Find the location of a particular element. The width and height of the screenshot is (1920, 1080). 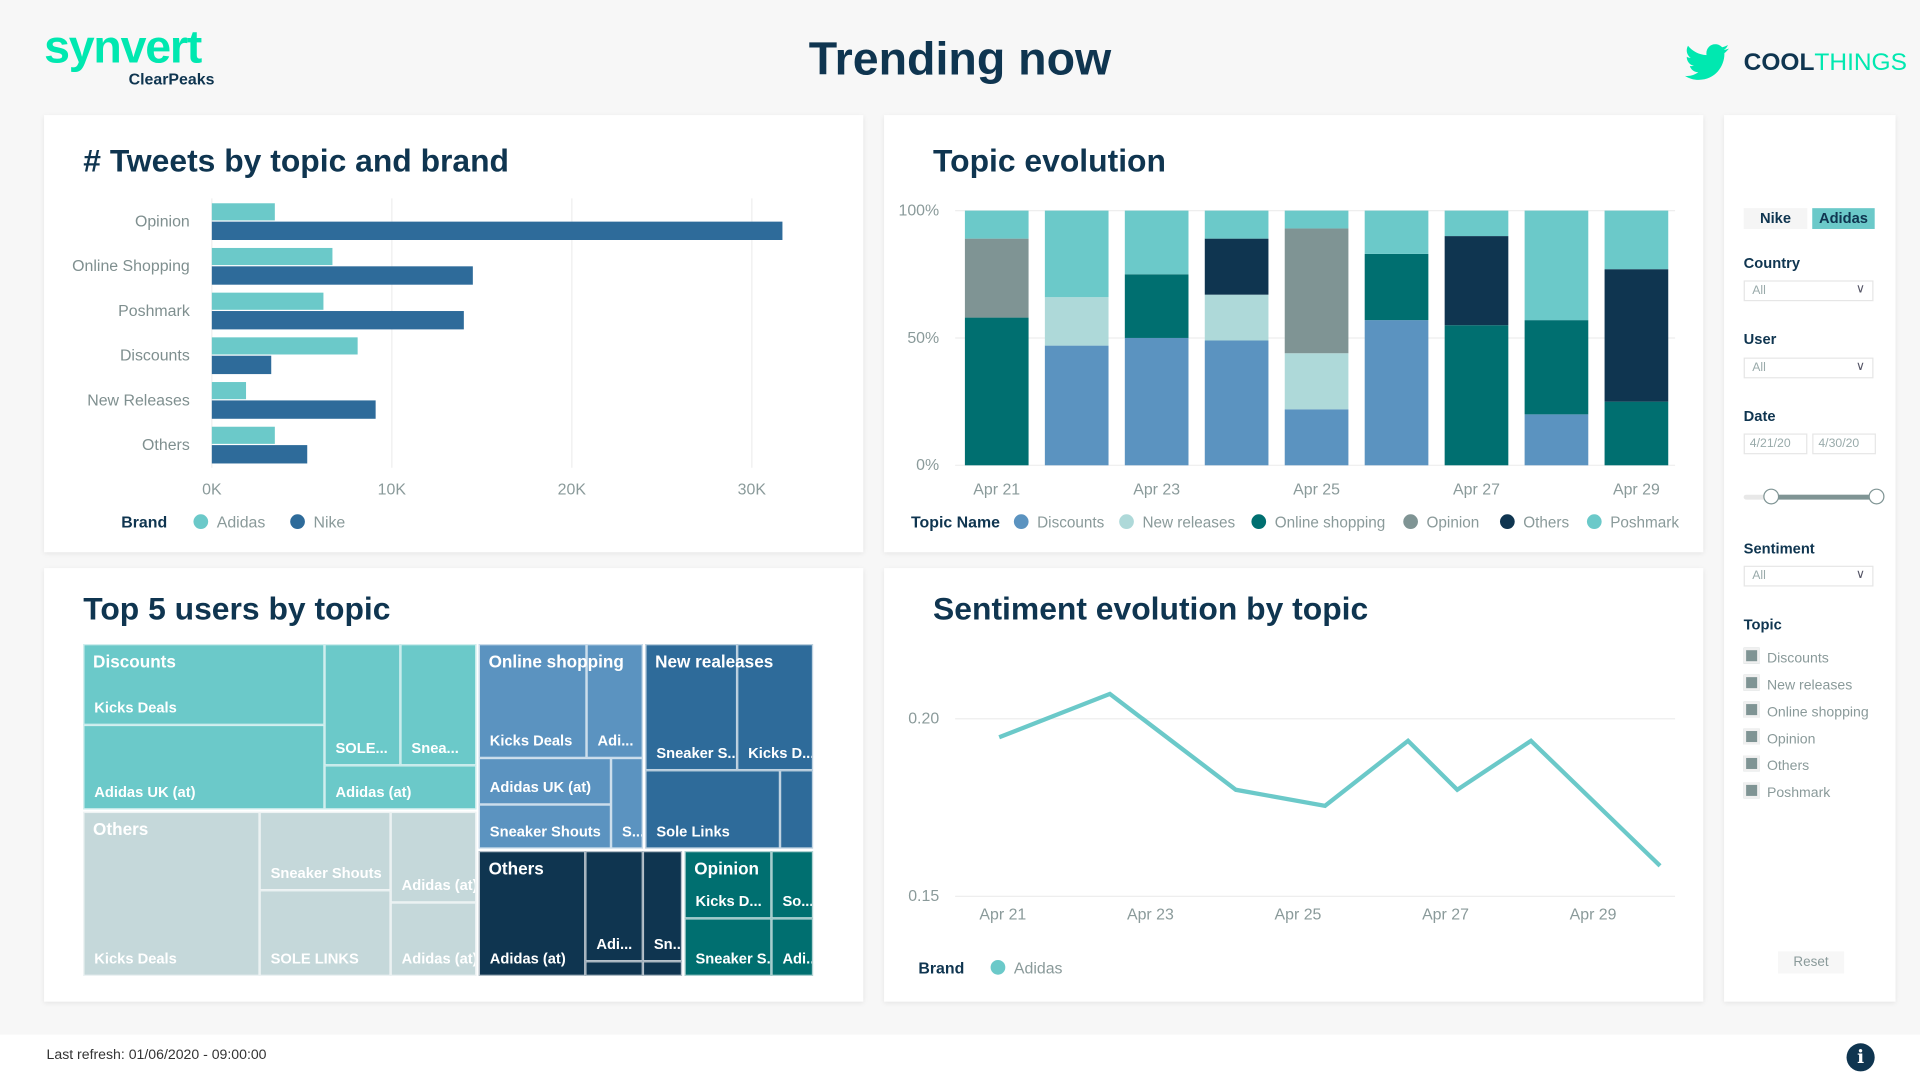

legend-label: Poshmark is located at coordinates (1644, 523).